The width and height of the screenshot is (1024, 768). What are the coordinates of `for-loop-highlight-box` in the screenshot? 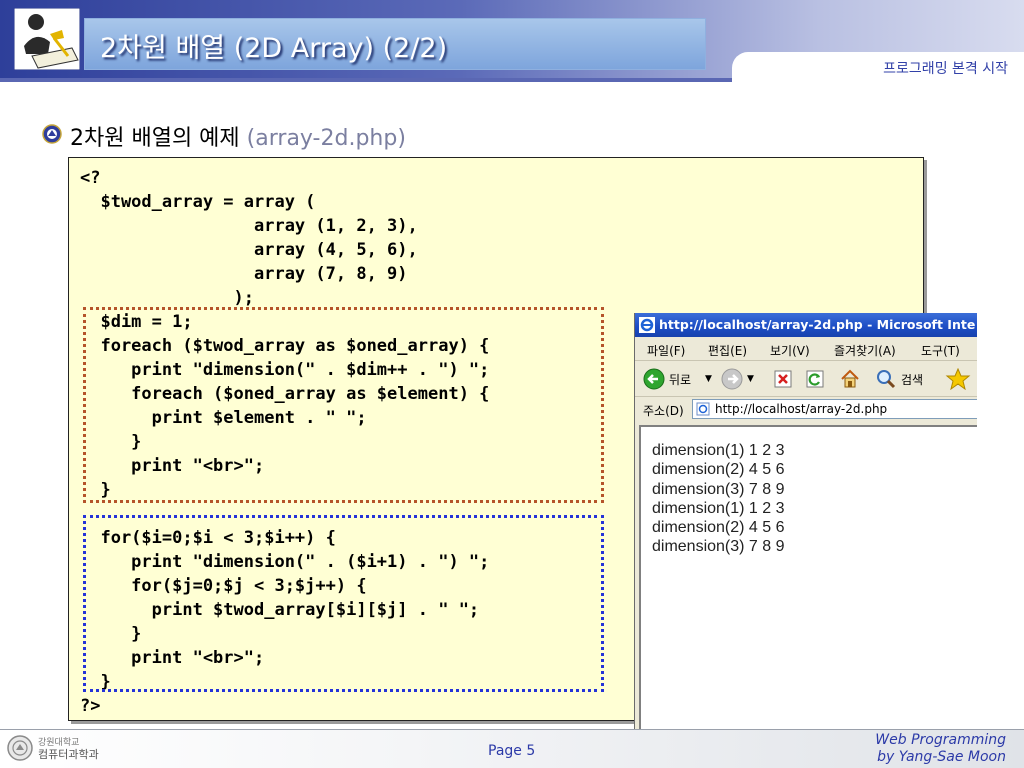 It's located at (343, 603).